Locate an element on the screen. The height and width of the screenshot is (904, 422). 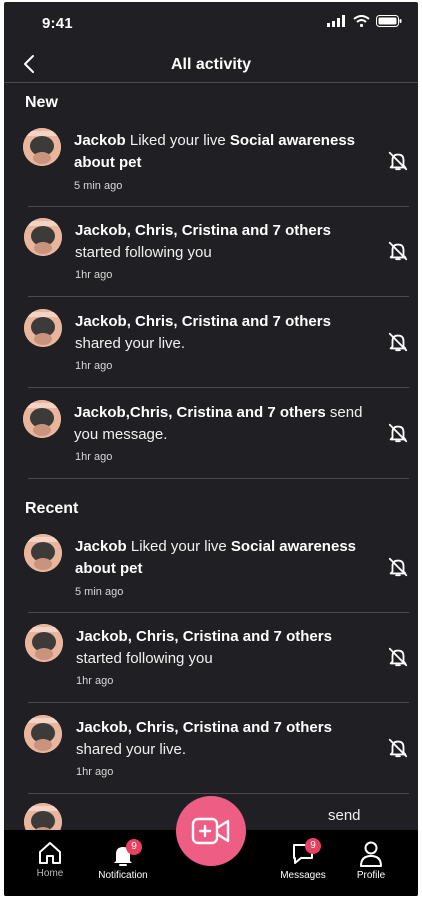
tab-notification: Notification 9 is located at coordinates (123, 863).